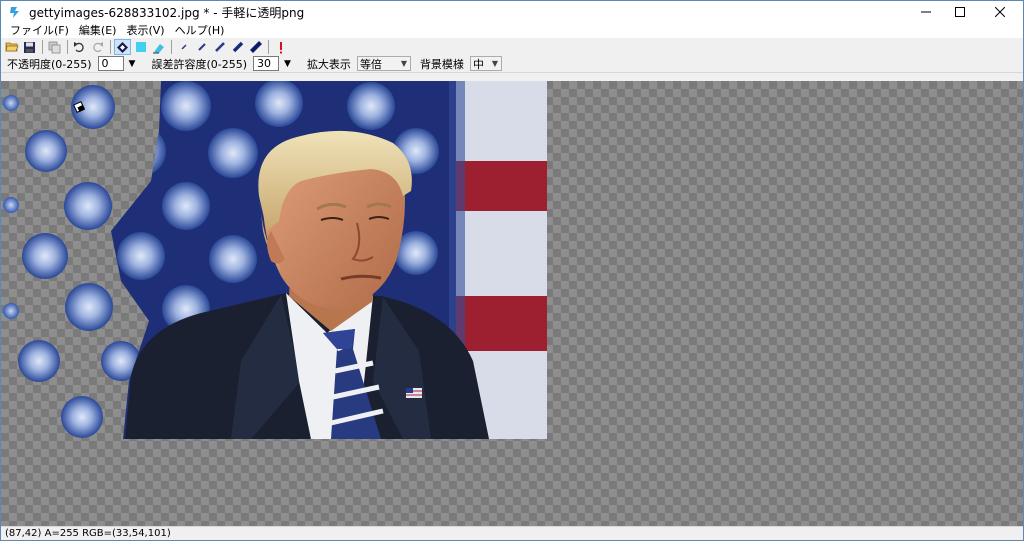 The width and height of the screenshot is (1024, 541). I want to click on menu-file: ファイル(F), so click(39, 30).